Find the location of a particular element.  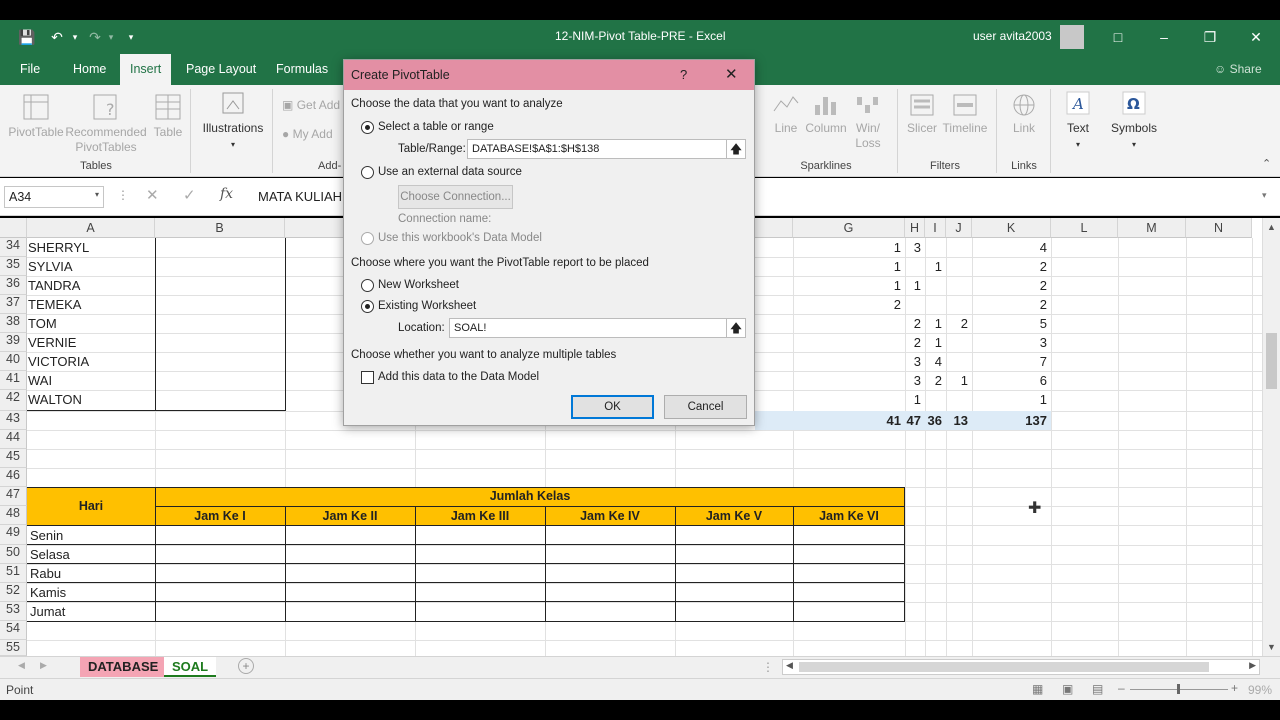

column-header-n: N is located at coordinates (1219, 228).